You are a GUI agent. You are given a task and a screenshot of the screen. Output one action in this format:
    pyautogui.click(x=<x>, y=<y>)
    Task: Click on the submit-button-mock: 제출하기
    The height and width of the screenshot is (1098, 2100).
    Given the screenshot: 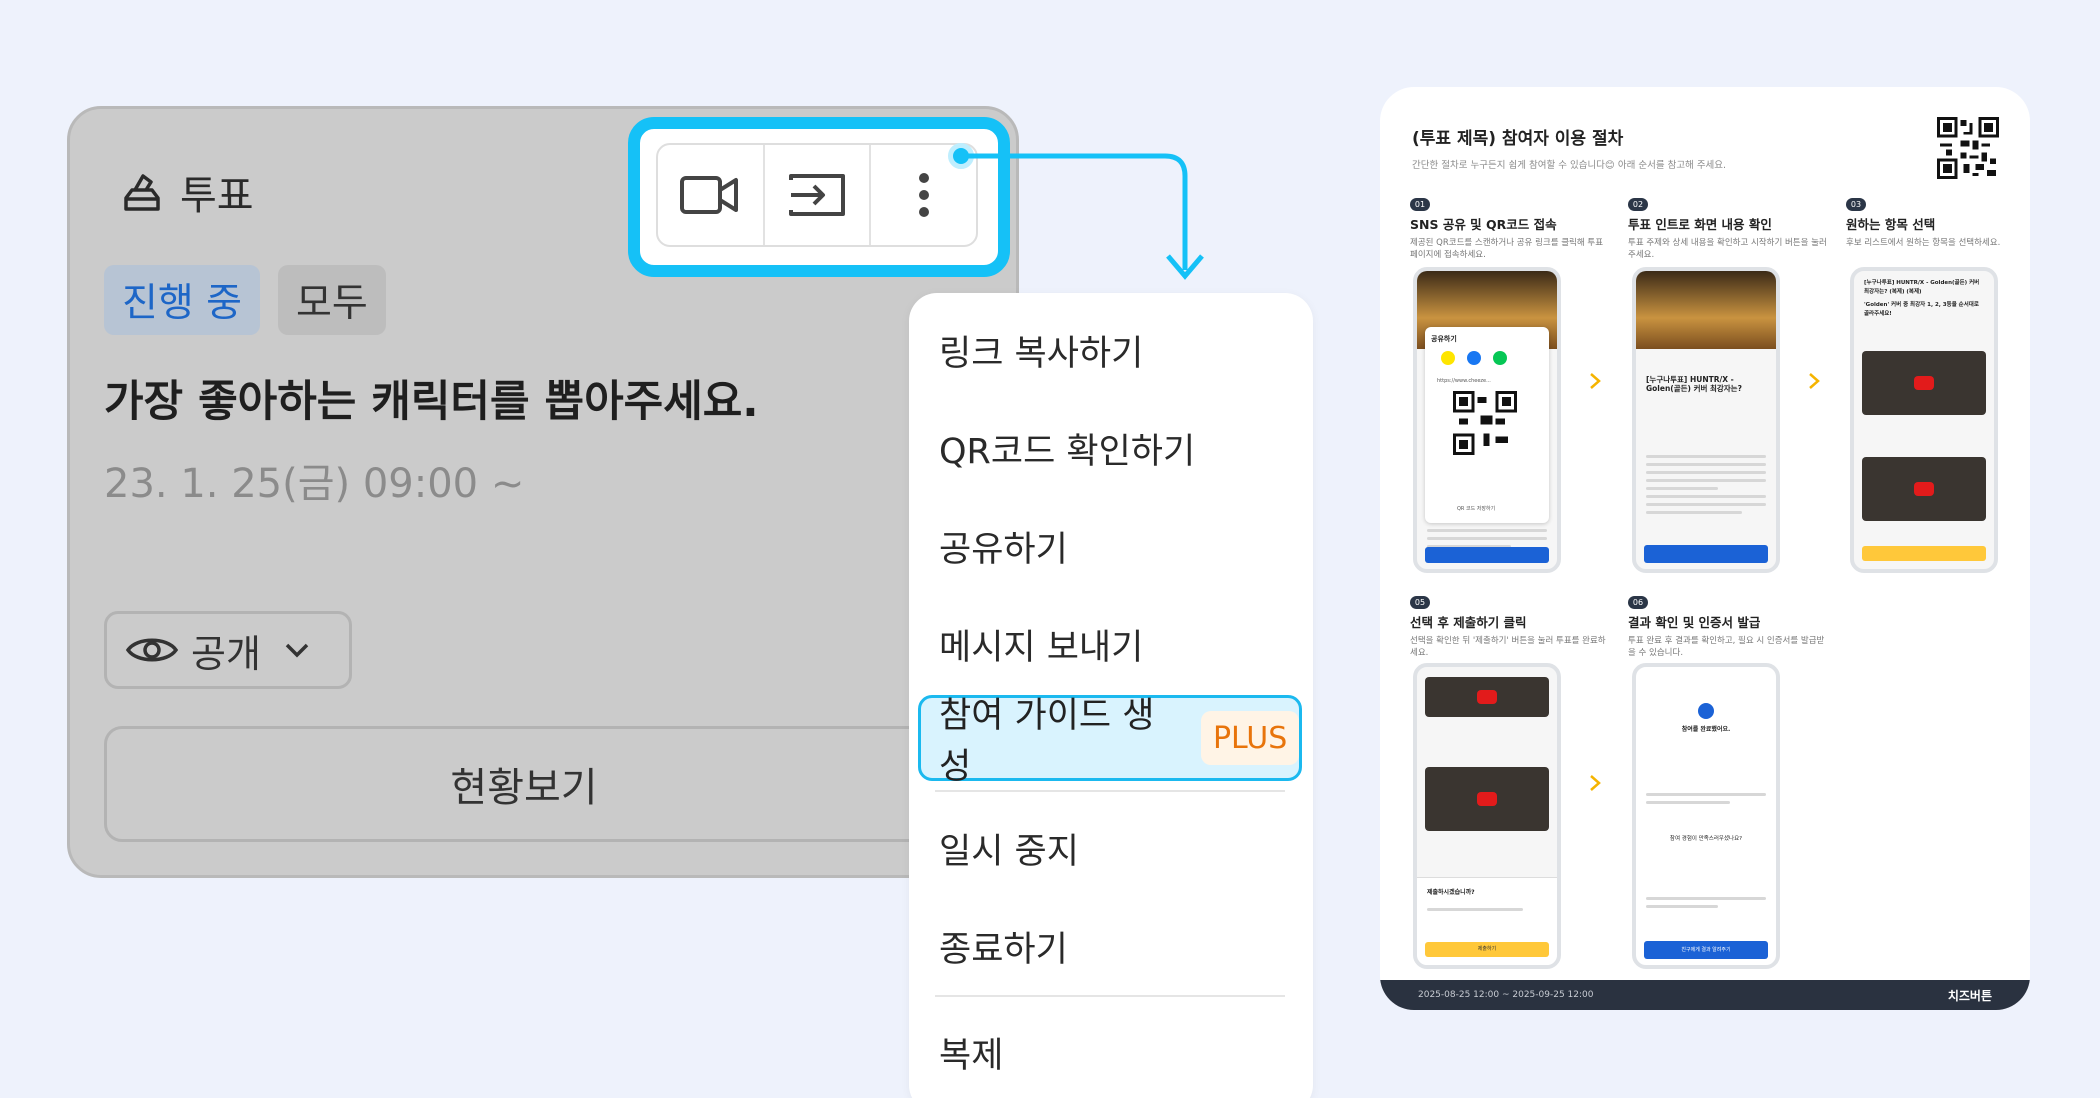 What is the action you would take?
    pyautogui.click(x=1487, y=949)
    